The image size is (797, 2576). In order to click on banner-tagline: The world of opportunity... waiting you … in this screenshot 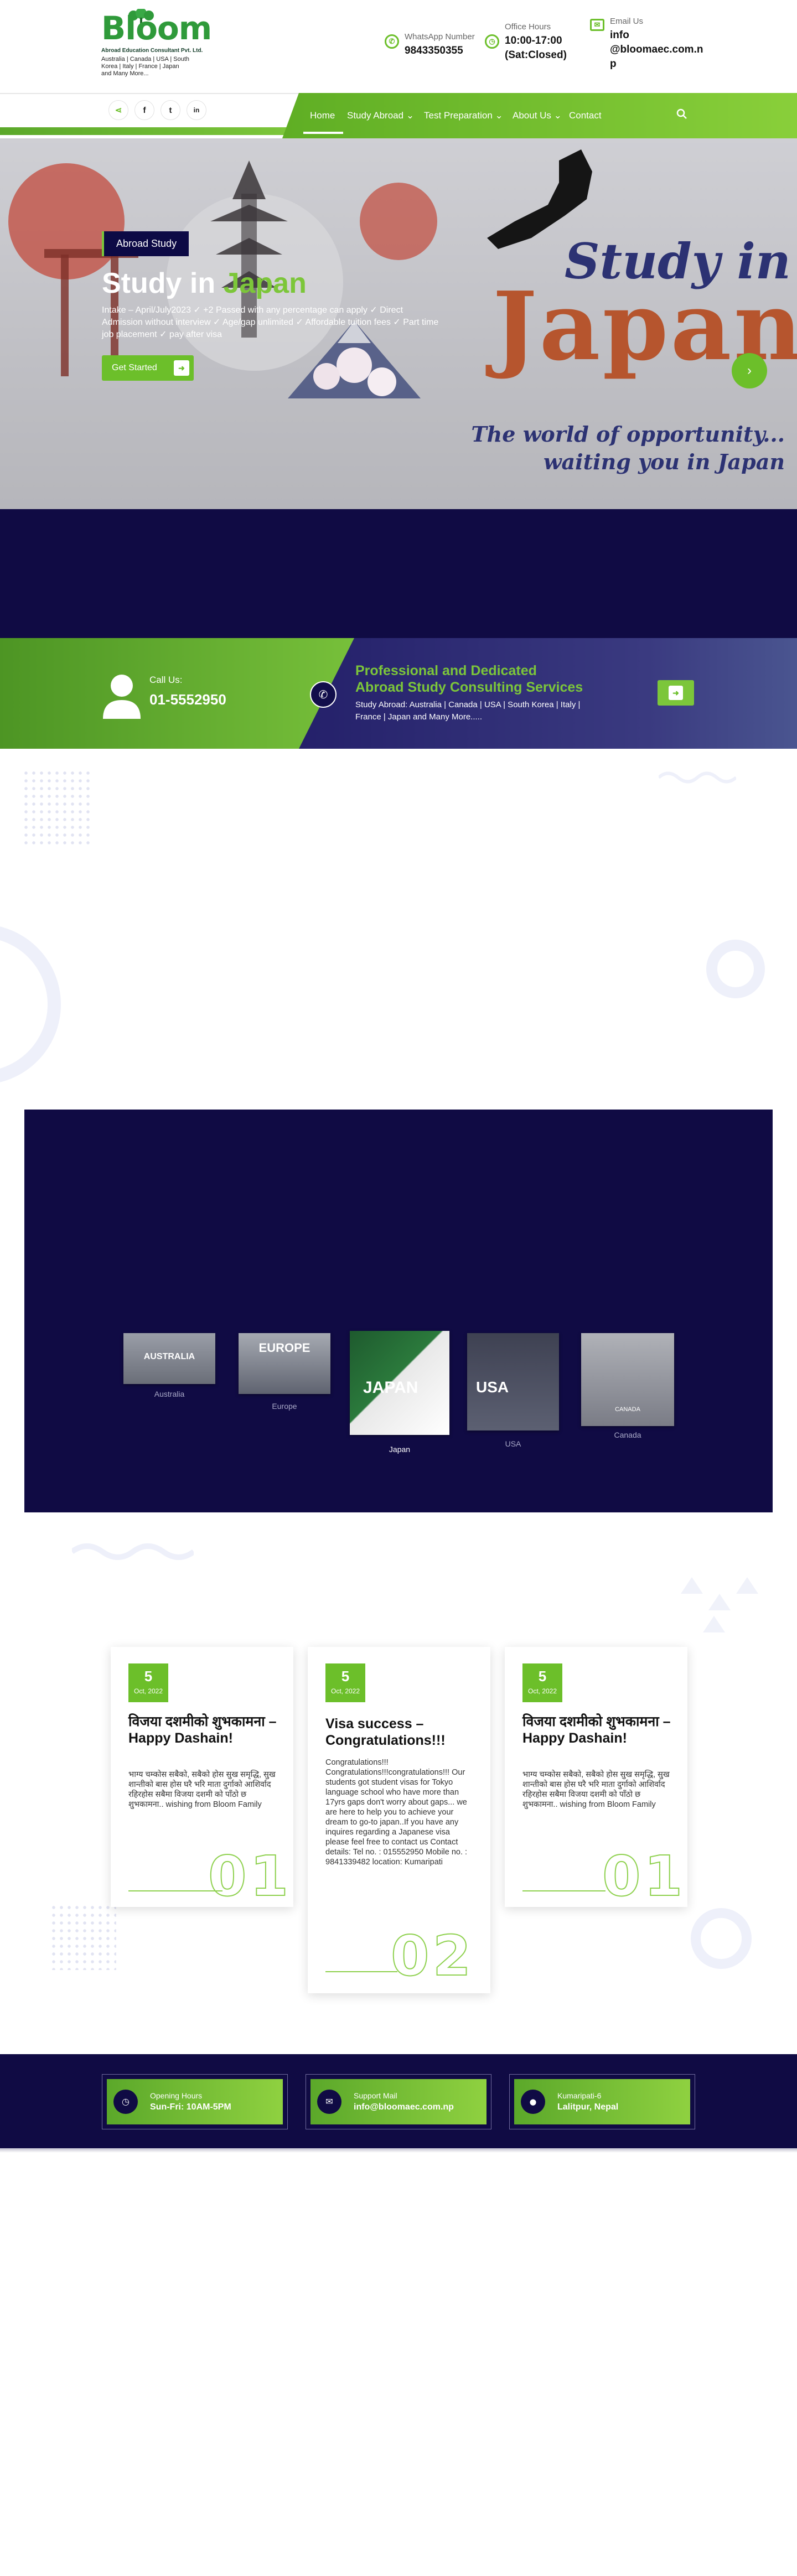, I will do `click(628, 448)`.